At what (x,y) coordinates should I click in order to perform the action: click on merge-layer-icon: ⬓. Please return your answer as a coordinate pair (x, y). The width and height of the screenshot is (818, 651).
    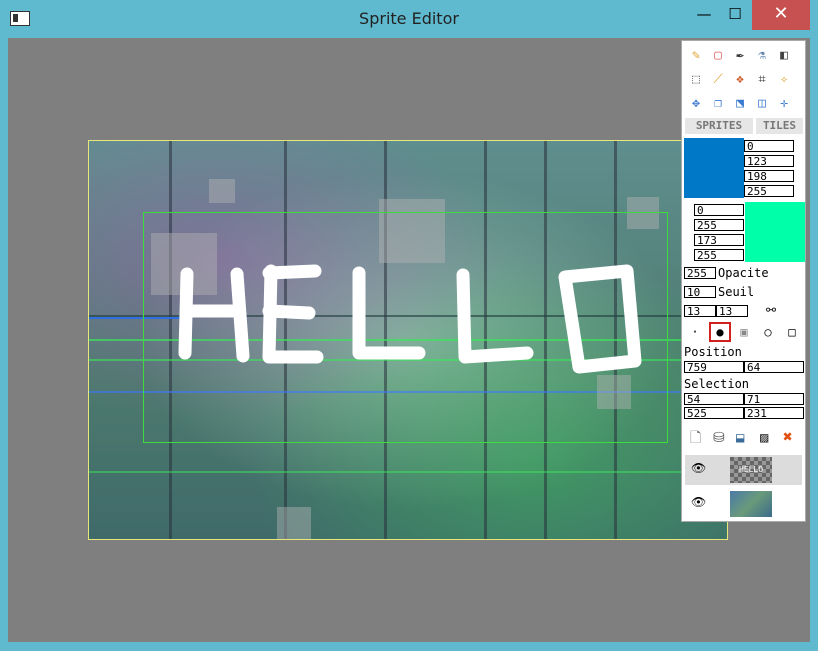
    Looking at the image, I should click on (740, 438).